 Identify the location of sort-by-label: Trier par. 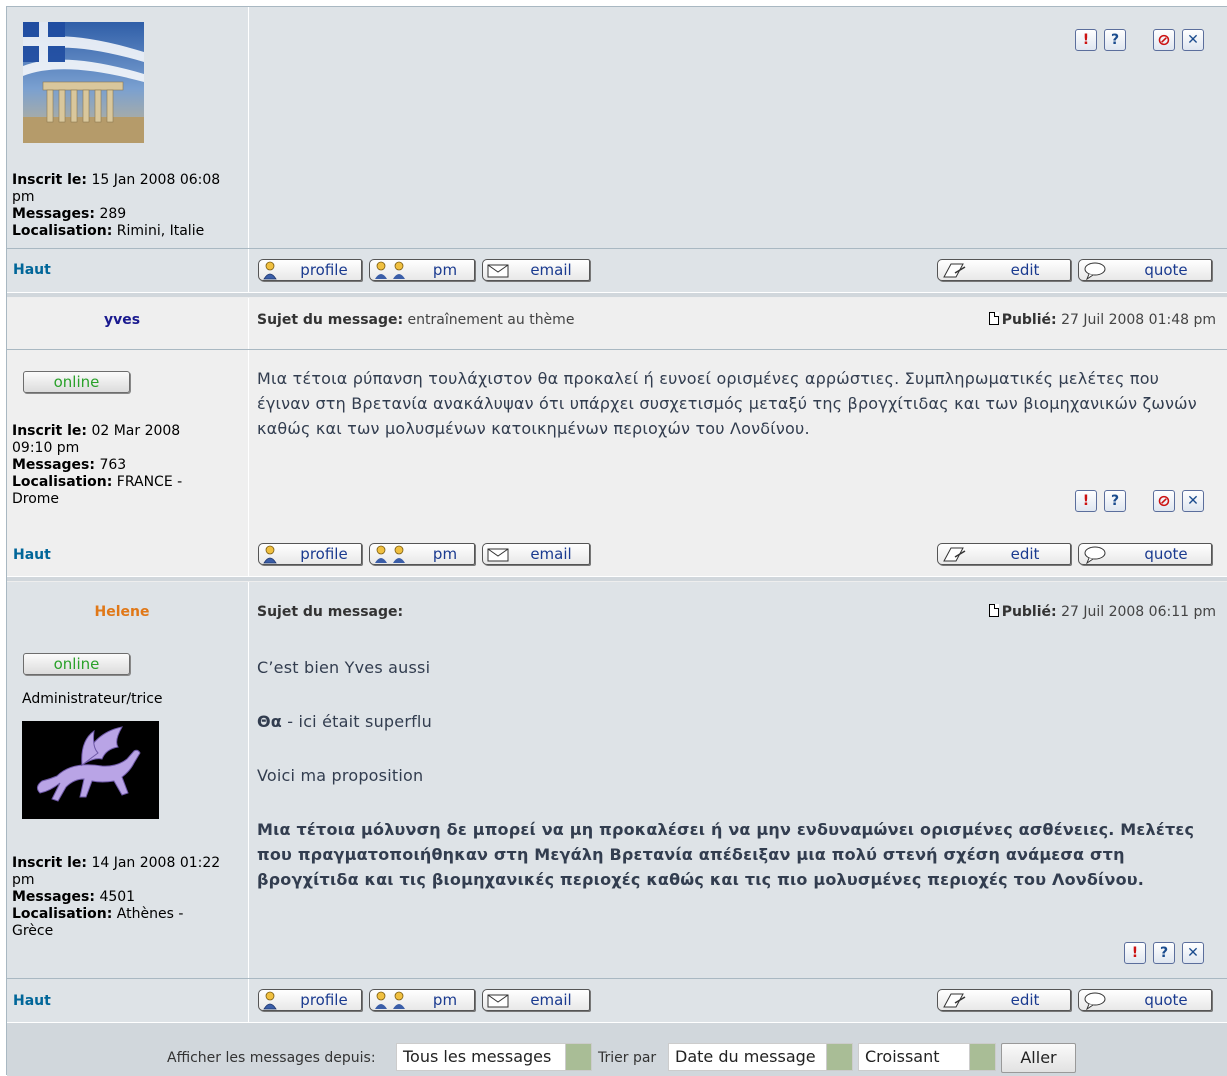
(627, 1058).